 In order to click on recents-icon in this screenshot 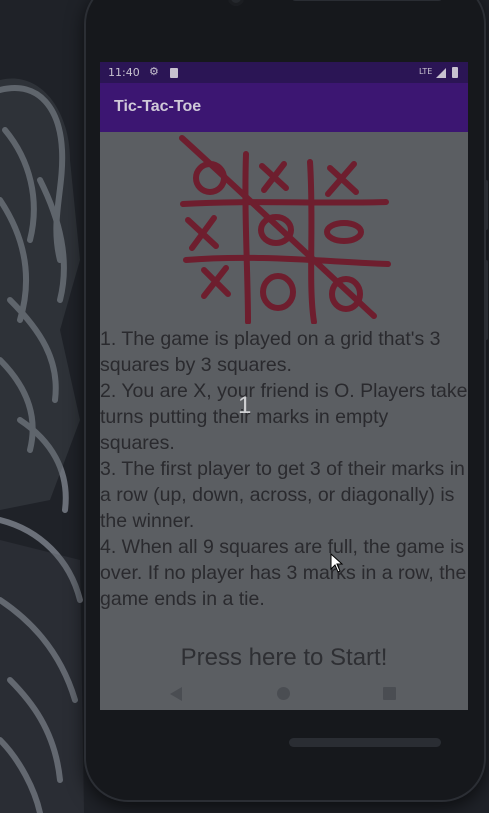, I will do `click(389, 693)`.